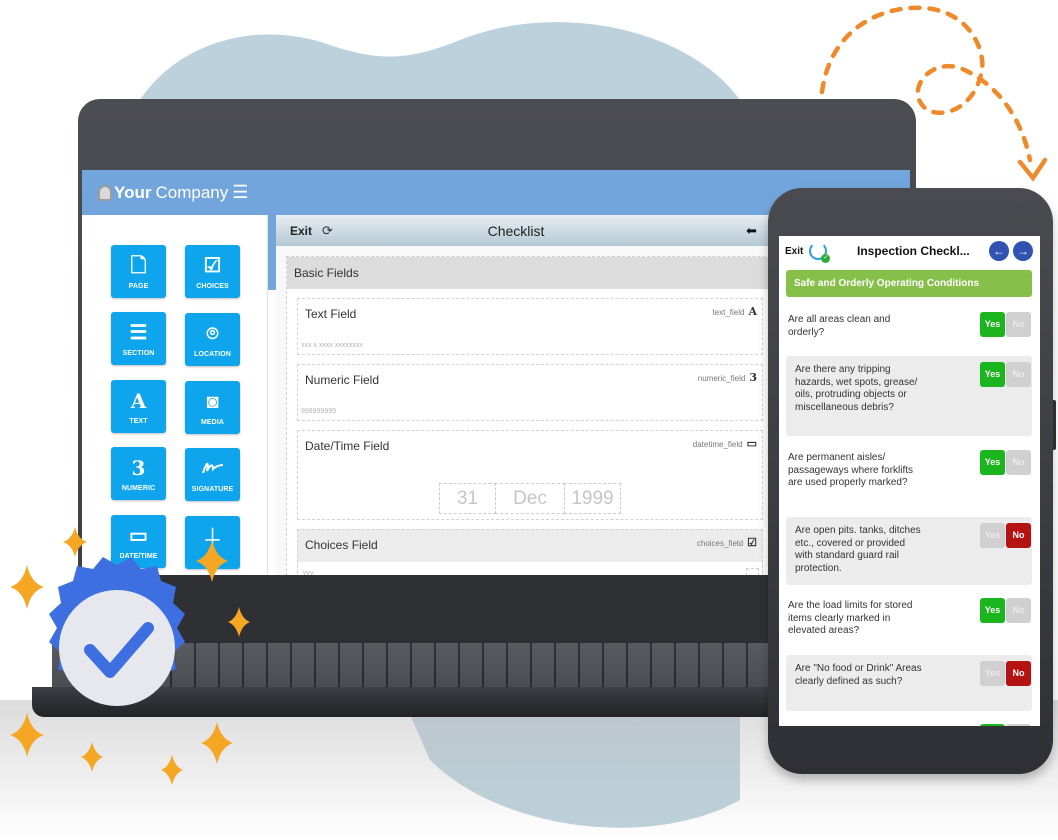  I want to click on tool-numeric: 3 NUMERIC, so click(138, 473).